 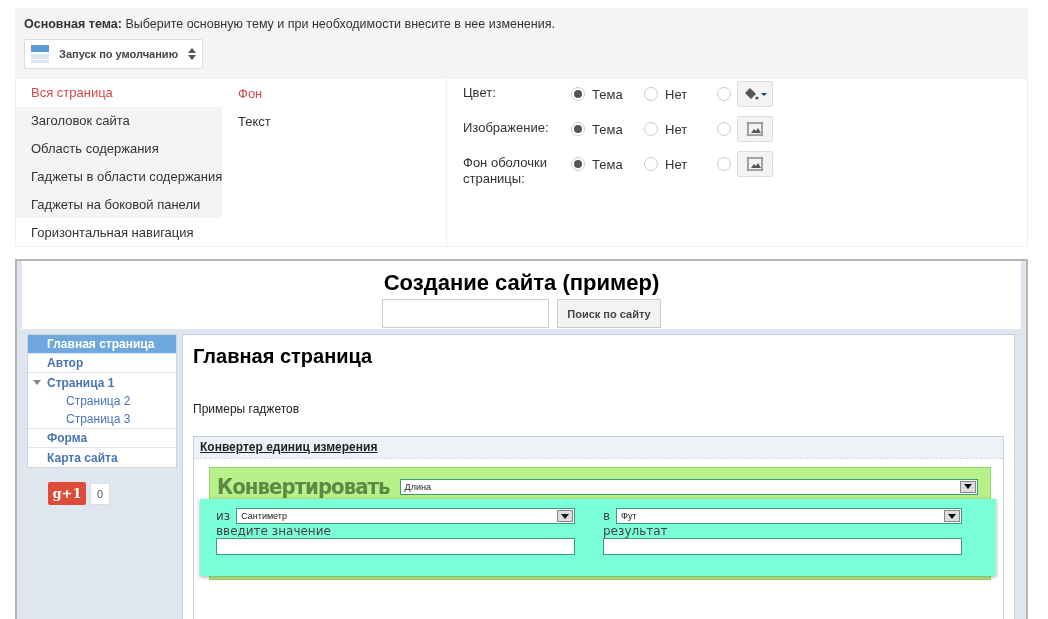 What do you see at coordinates (67, 493) in the screenshot?
I see `plus-one-button: g+1` at bounding box center [67, 493].